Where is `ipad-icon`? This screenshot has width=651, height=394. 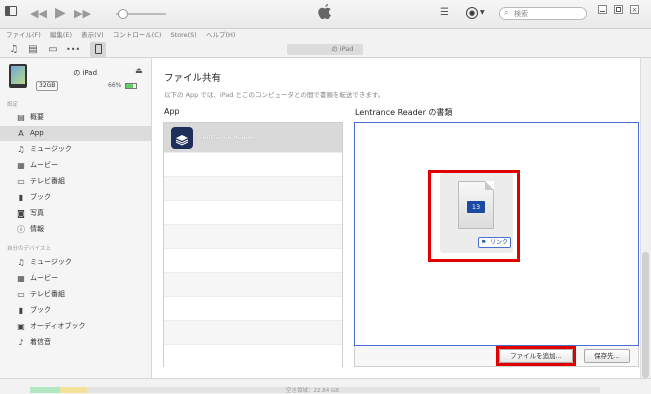 ipad-icon is located at coordinates (98, 49).